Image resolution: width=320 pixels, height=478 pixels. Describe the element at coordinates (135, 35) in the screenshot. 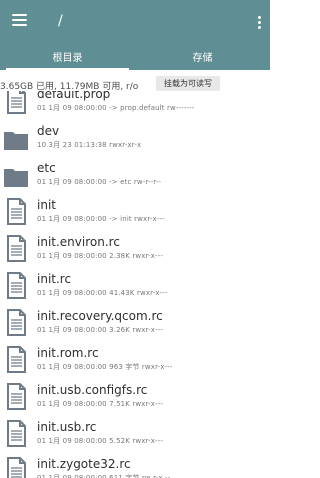

I see `app-bar: / 根目录 存储` at that location.